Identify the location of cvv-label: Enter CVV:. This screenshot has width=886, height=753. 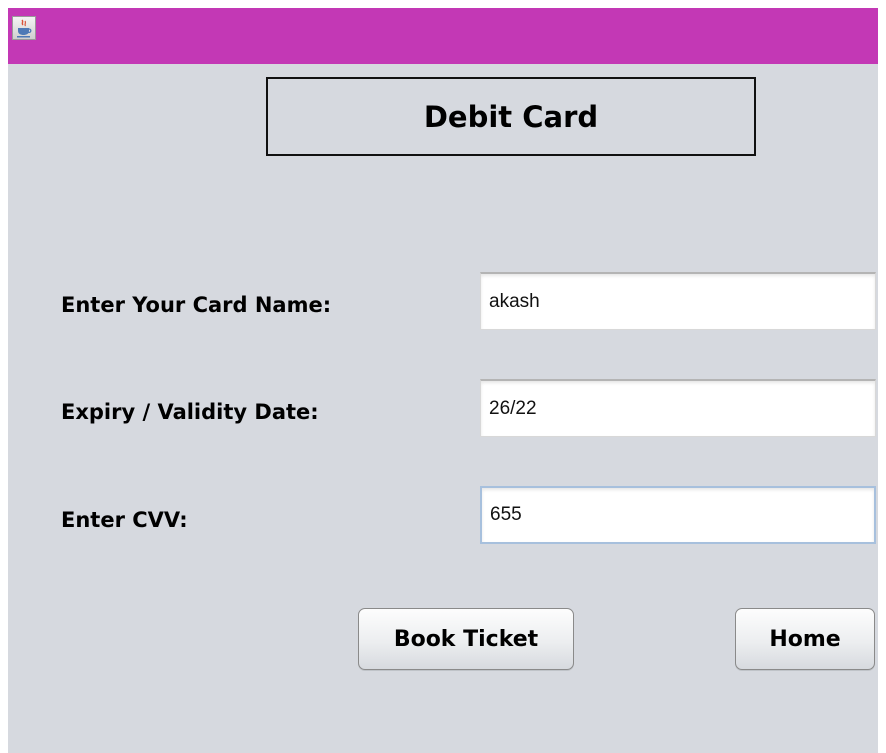
(124, 520).